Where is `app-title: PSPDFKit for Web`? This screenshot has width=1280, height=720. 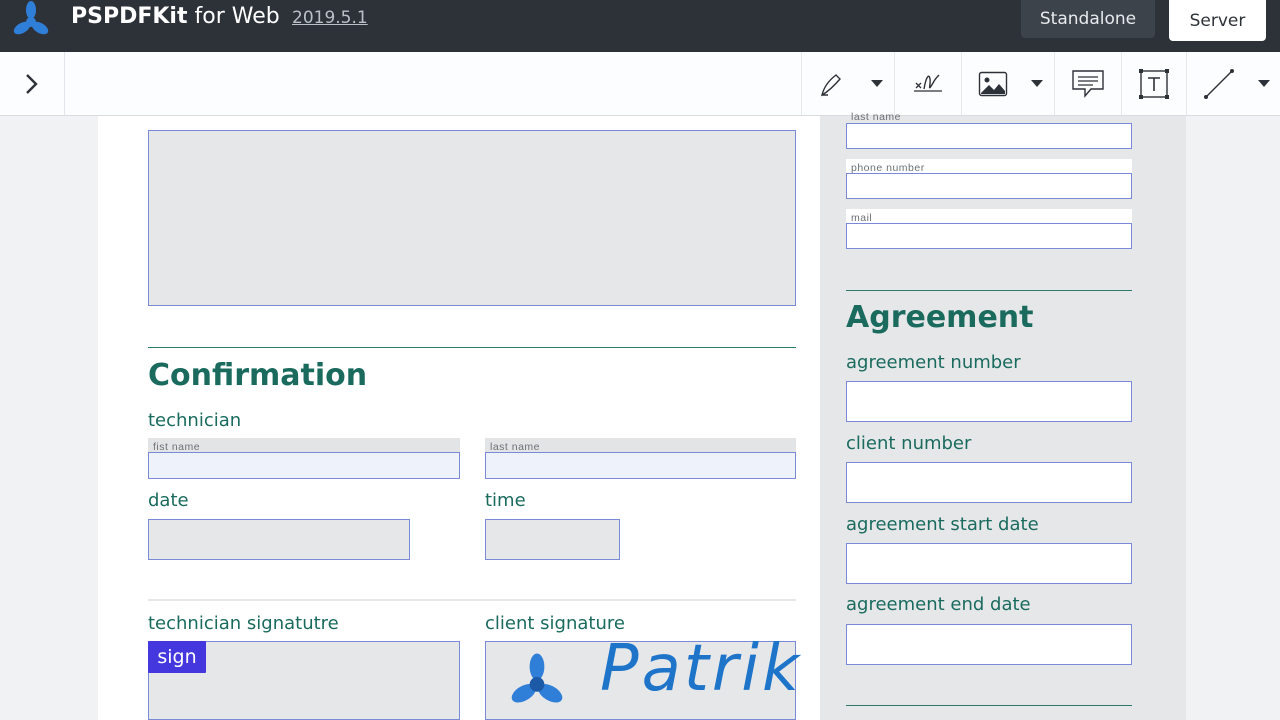 app-title: PSPDFKit for Web is located at coordinates (175, 16).